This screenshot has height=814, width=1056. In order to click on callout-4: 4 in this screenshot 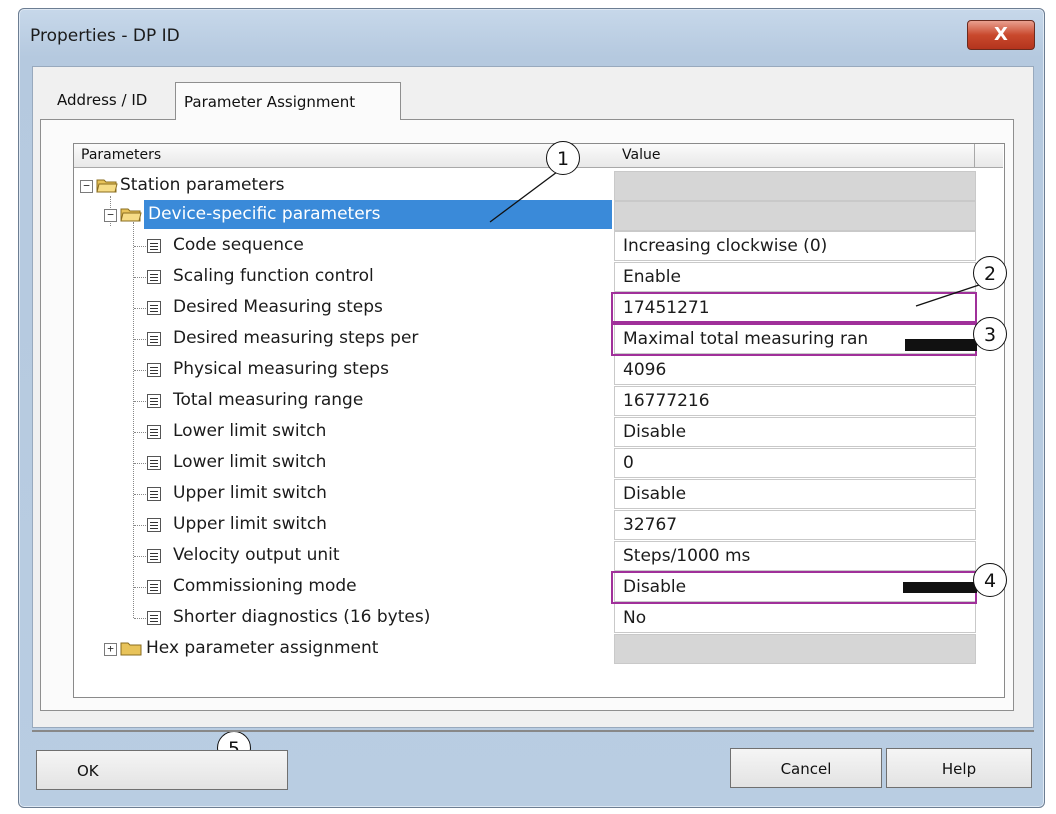, I will do `click(990, 580)`.